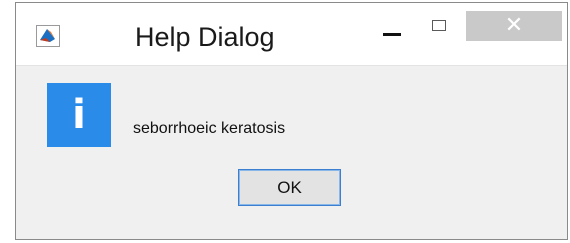  I want to click on dialog-message: seborrhoeic keratosis, so click(209, 128).